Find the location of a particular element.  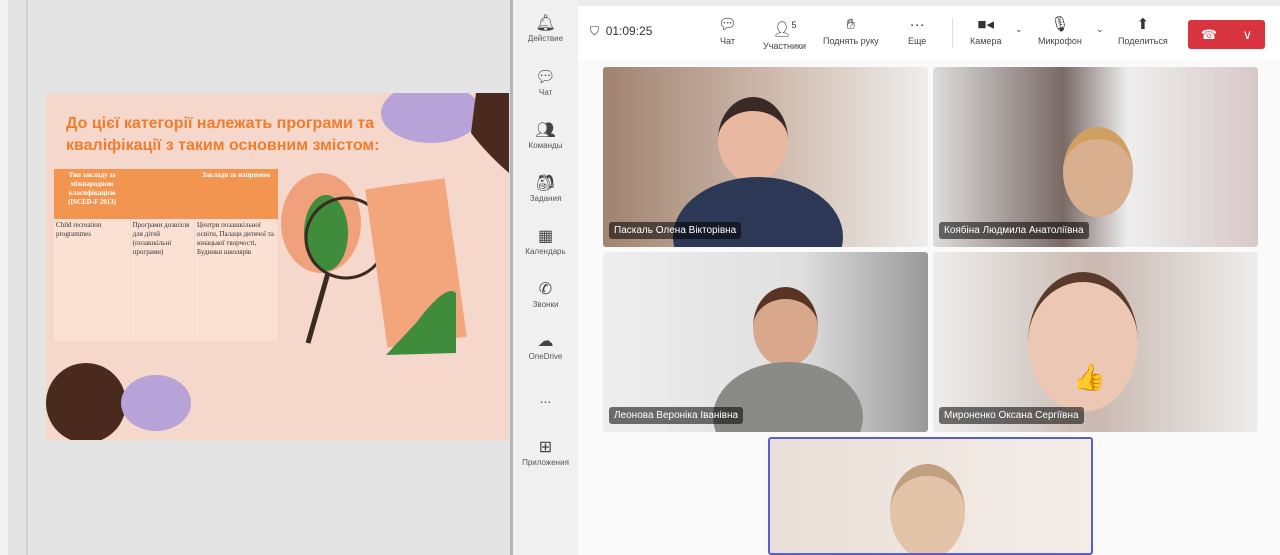

leave-call-button: ☎︎ ∨ is located at coordinates (1226, 34).